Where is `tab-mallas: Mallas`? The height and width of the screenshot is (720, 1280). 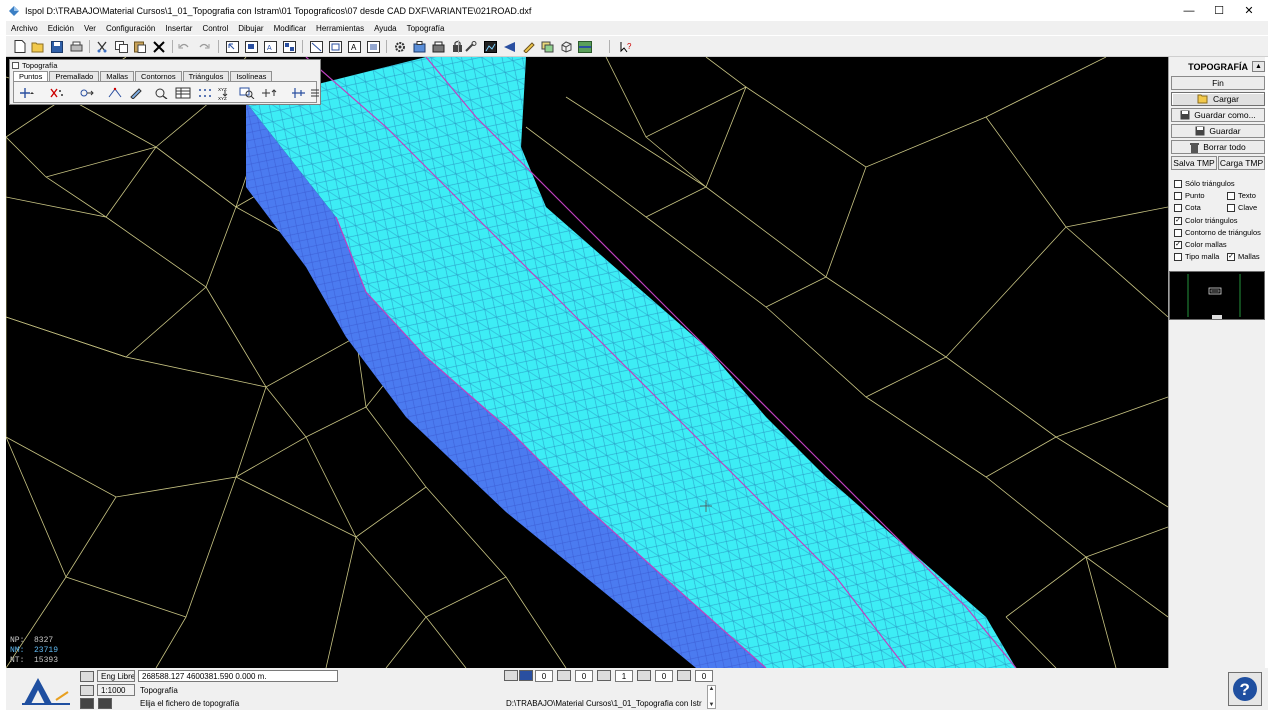 tab-mallas: Mallas is located at coordinates (117, 76).